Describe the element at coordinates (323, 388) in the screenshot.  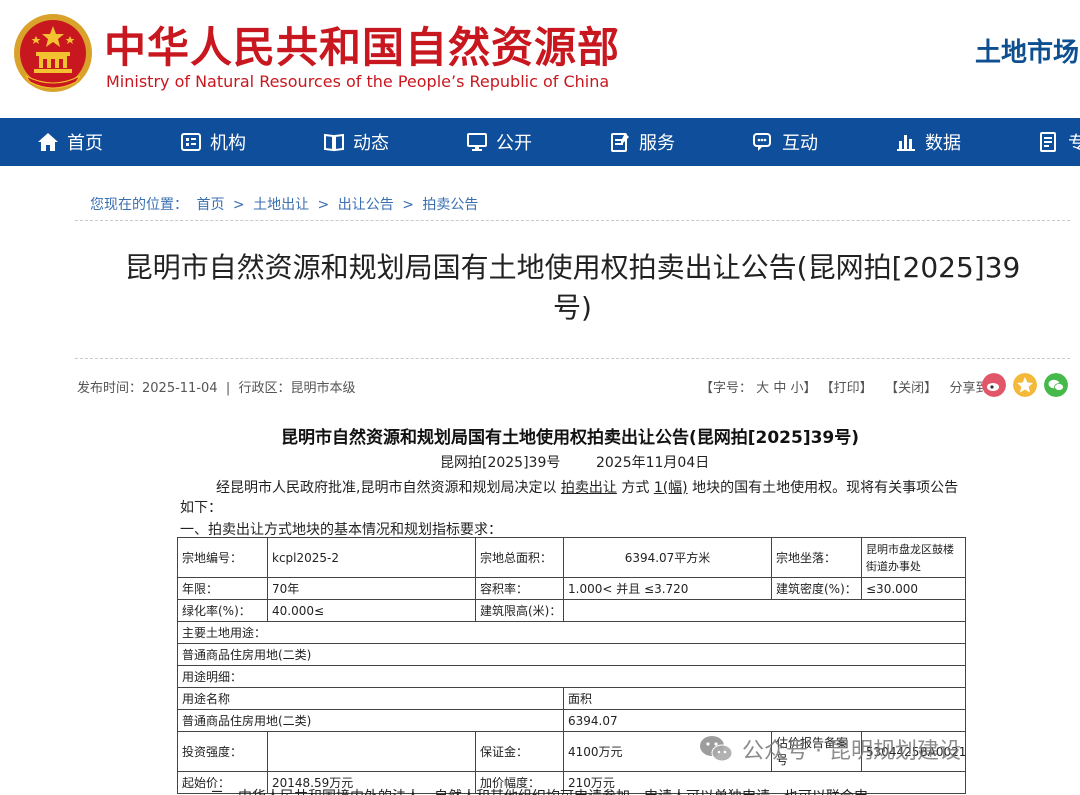
I see `region-value: 昆明市本级` at that location.